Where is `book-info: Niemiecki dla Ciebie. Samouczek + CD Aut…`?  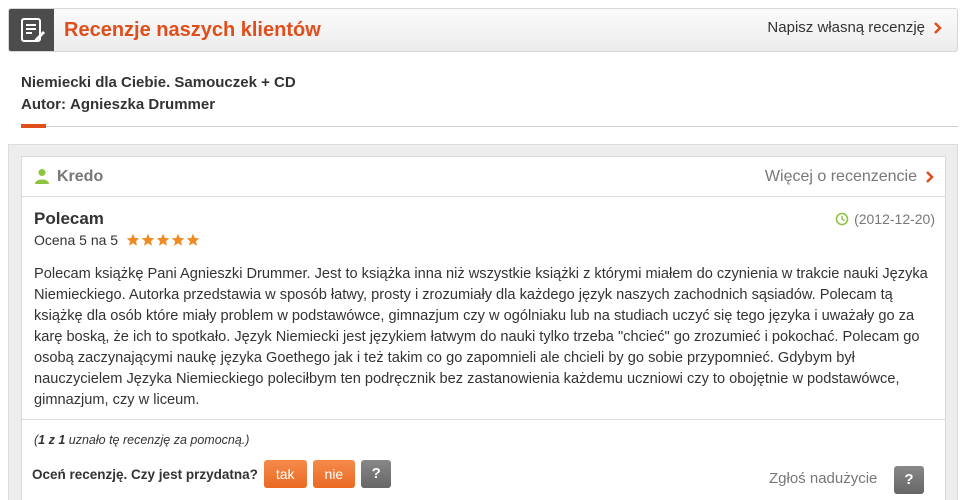
book-info: Niemiecki dla Ciebie. Samouczek + CD Aut… is located at coordinates (158, 94).